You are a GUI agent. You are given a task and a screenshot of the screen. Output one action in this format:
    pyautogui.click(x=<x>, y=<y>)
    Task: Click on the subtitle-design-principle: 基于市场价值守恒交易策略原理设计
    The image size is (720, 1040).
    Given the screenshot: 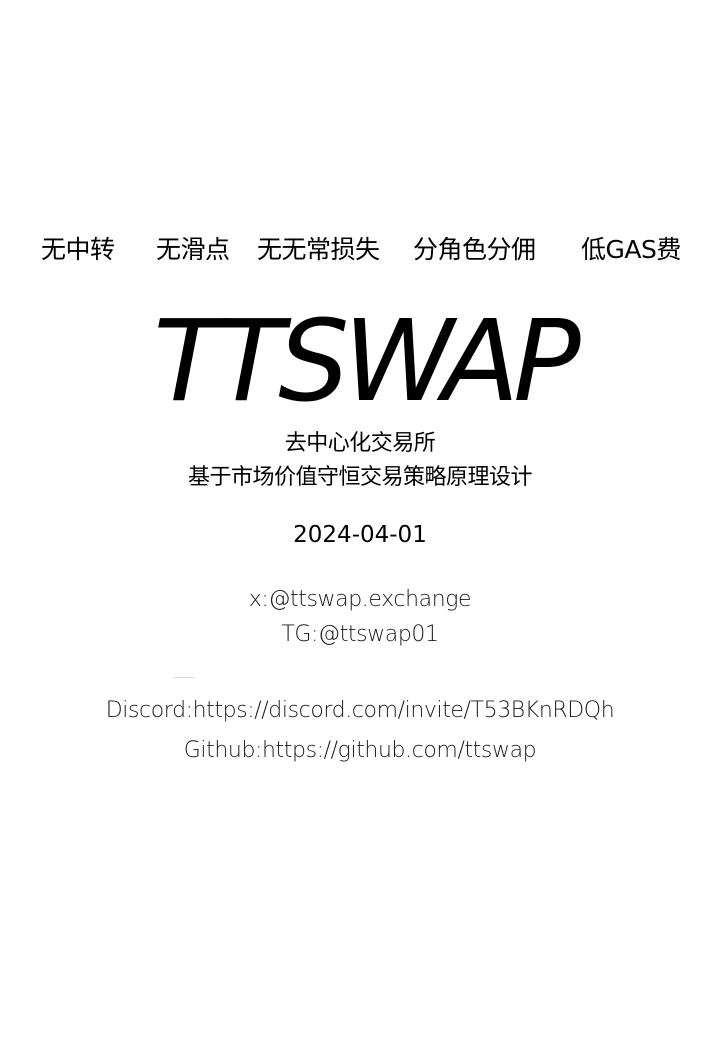 What is the action you would take?
    pyautogui.click(x=360, y=477)
    